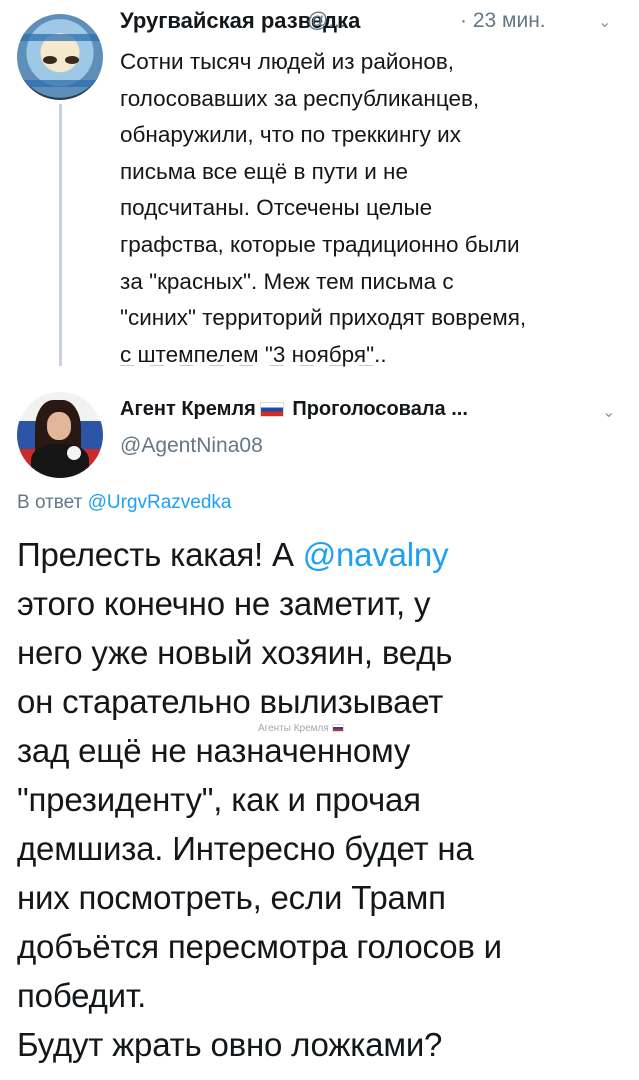 The width and height of the screenshot is (639, 1080). I want to click on text-line: он старательно вылизывает, so click(230, 701).